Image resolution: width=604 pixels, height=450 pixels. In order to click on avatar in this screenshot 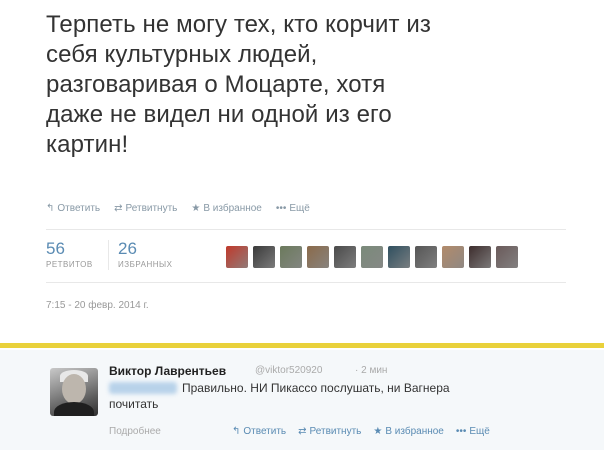, I will do `click(74, 392)`.